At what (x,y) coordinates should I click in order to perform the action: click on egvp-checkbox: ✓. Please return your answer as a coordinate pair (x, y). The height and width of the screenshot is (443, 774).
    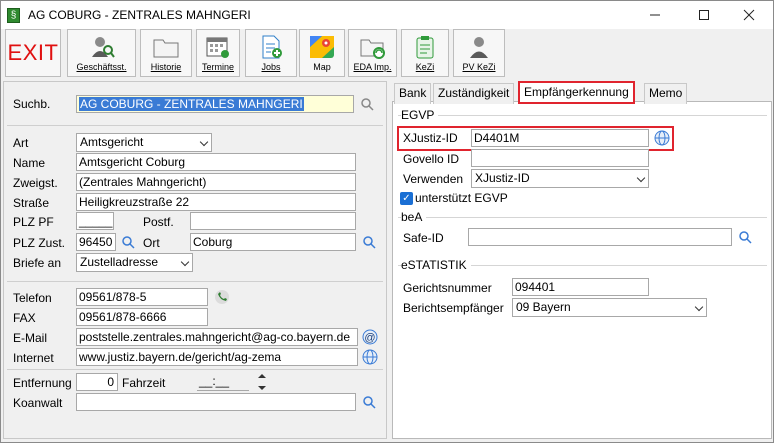
    Looking at the image, I should click on (406, 198).